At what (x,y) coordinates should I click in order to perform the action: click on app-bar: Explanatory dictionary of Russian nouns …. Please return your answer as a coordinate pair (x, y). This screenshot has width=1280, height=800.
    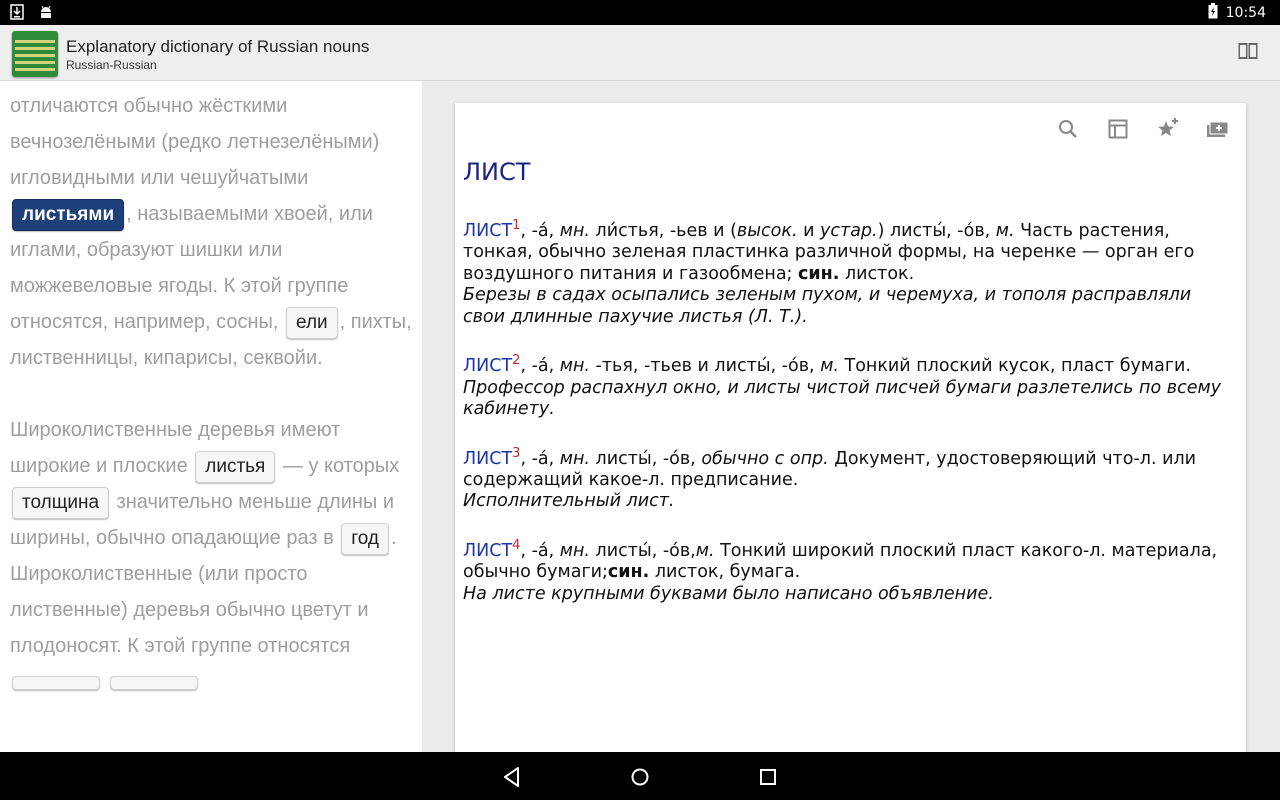
    Looking at the image, I should click on (640, 53).